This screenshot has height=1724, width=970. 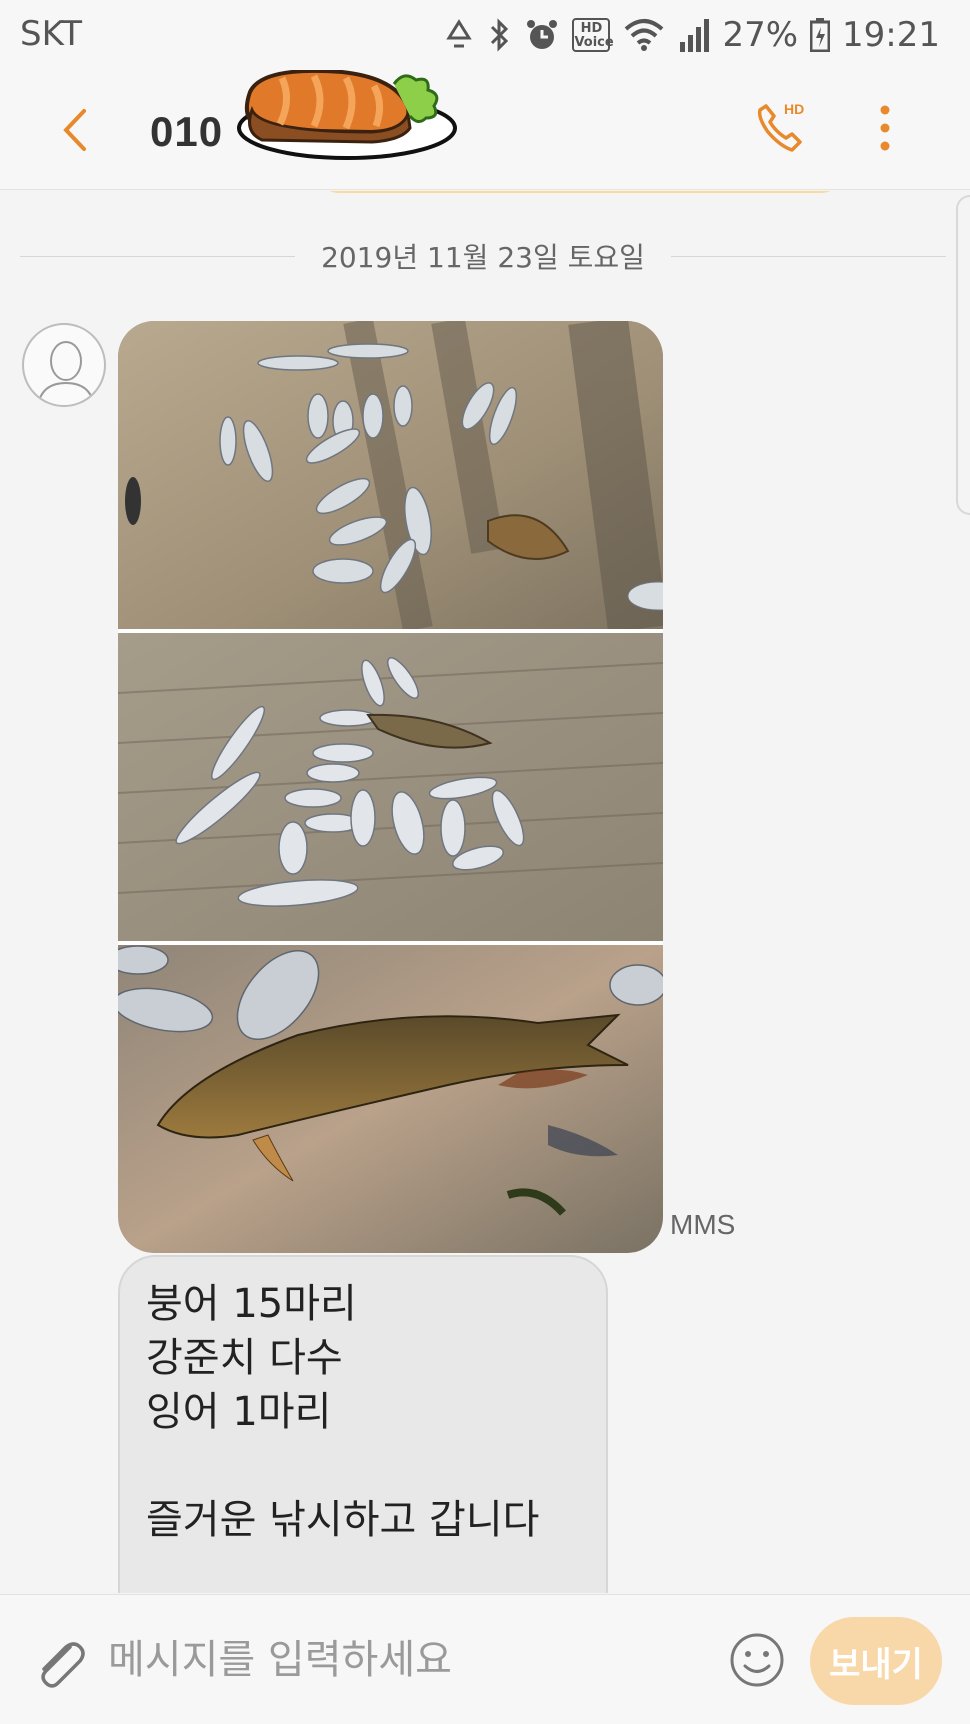 I want to click on compose-bar: 보내기, so click(x=485, y=1659).